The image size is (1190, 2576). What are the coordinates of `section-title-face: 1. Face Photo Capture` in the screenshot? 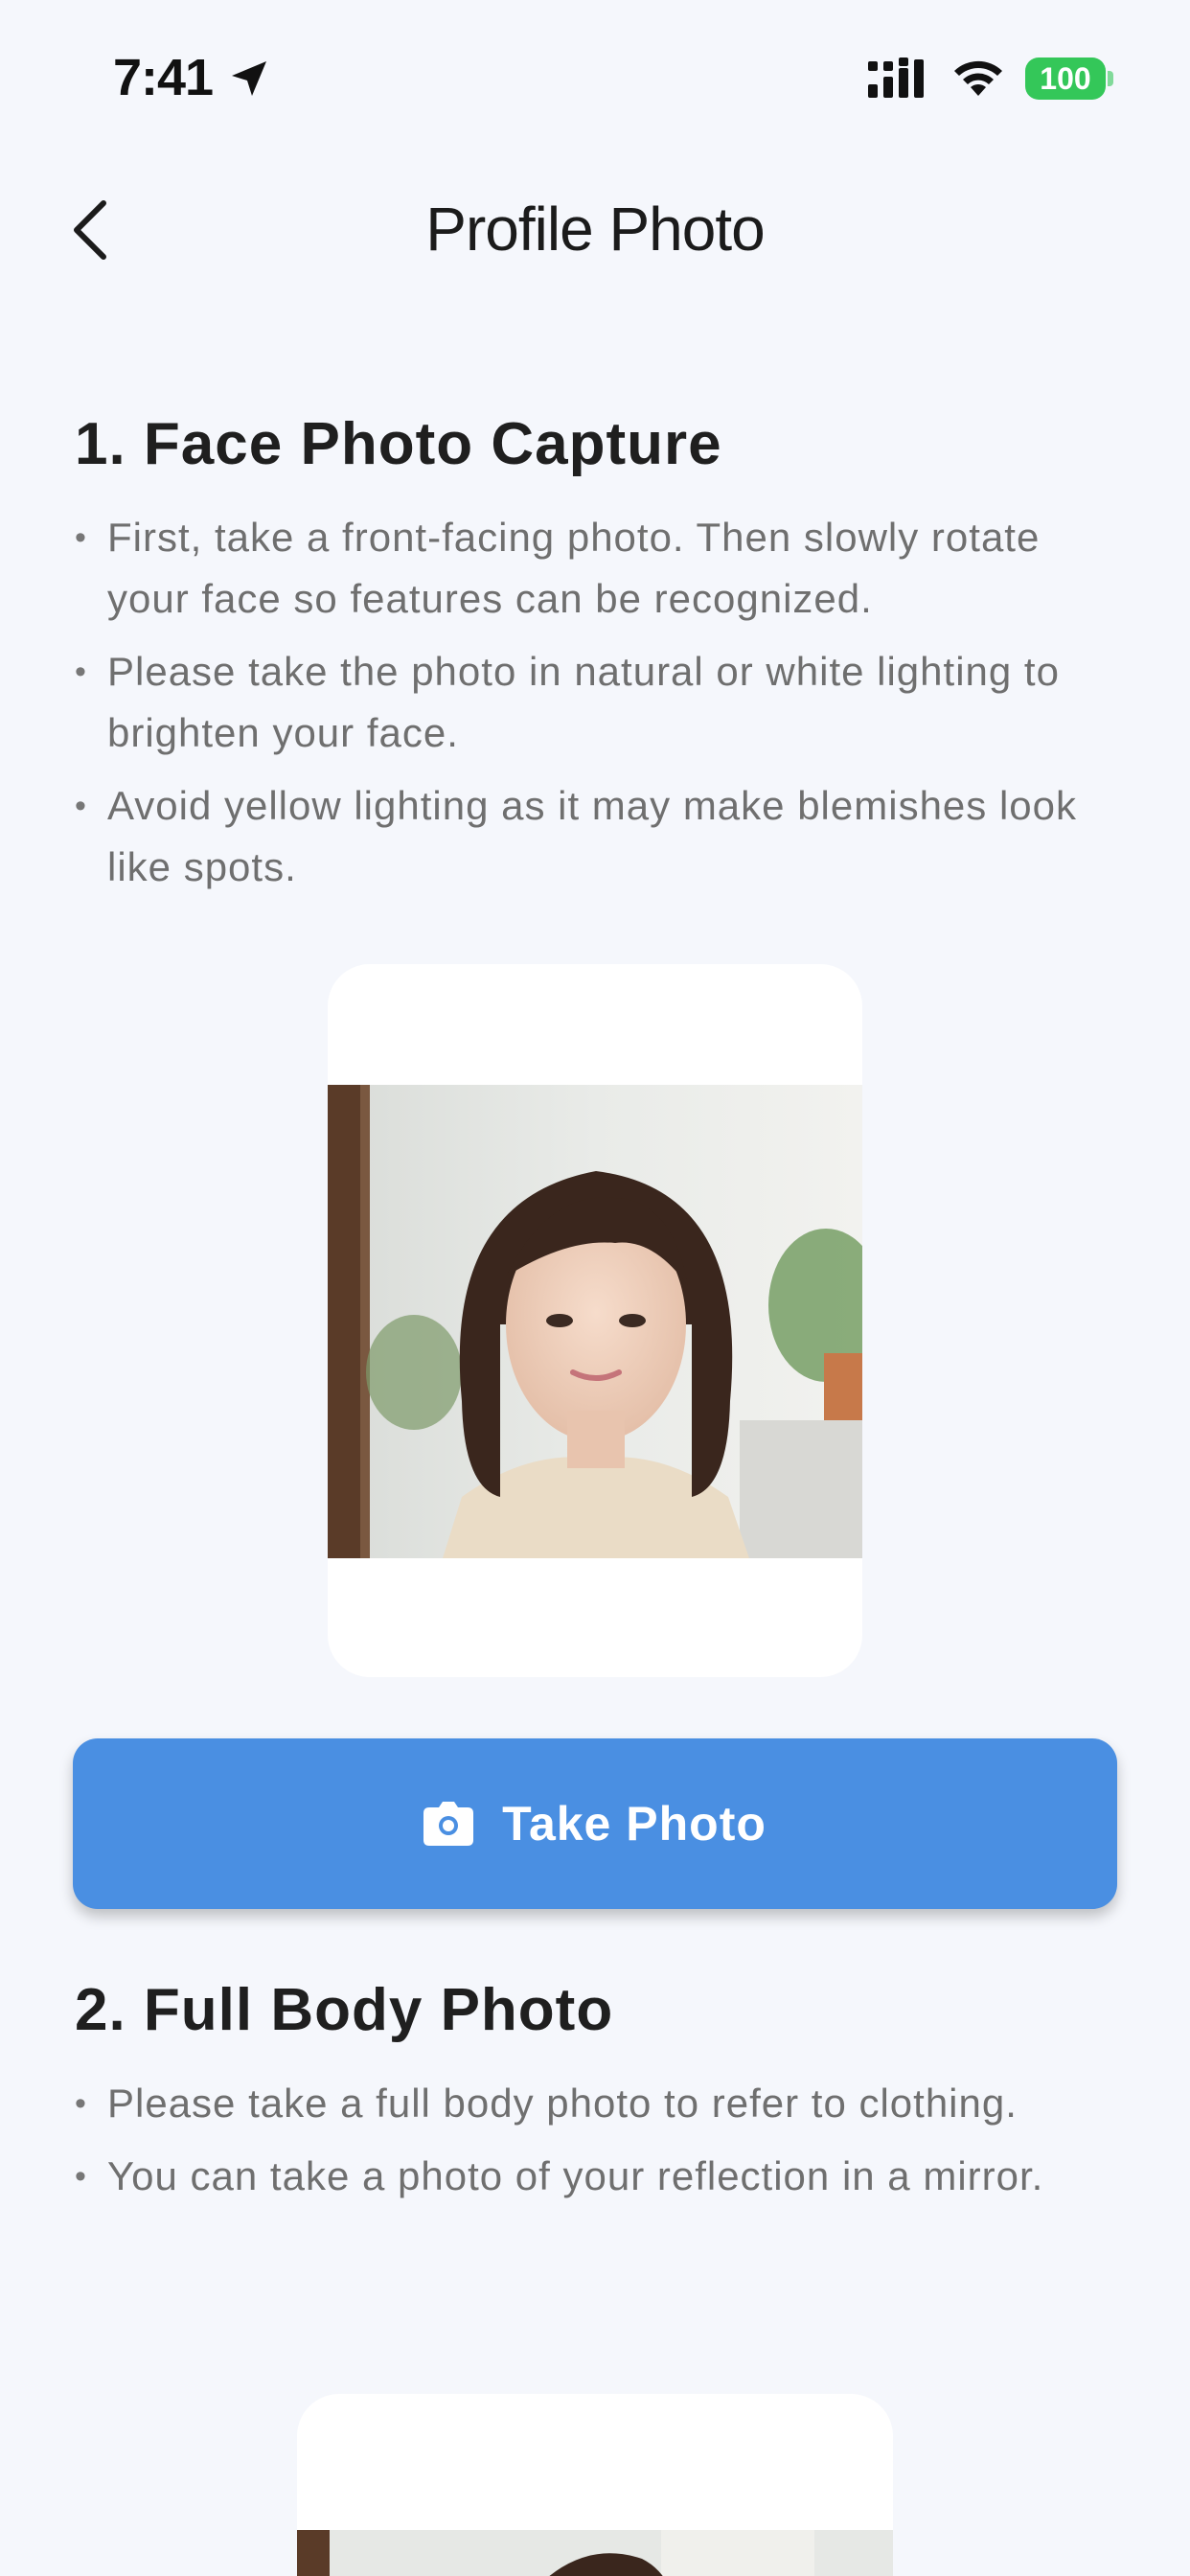 It's located at (398, 444).